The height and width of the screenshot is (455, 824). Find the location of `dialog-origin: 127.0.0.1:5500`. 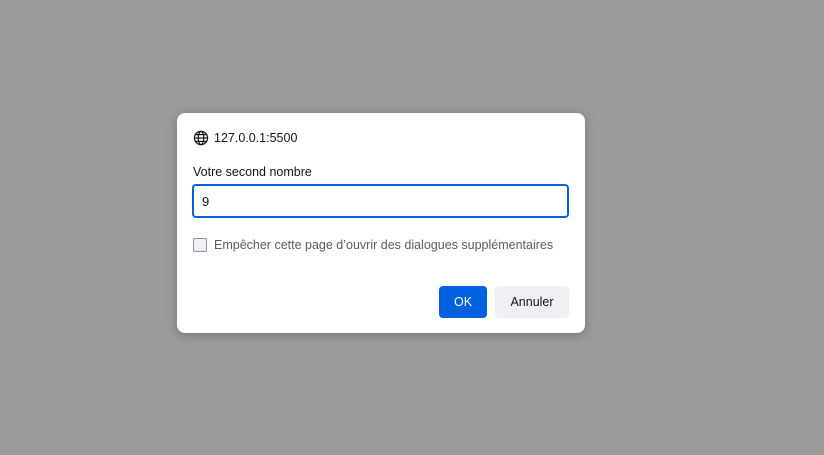

dialog-origin: 127.0.0.1:5500 is located at coordinates (245, 138).